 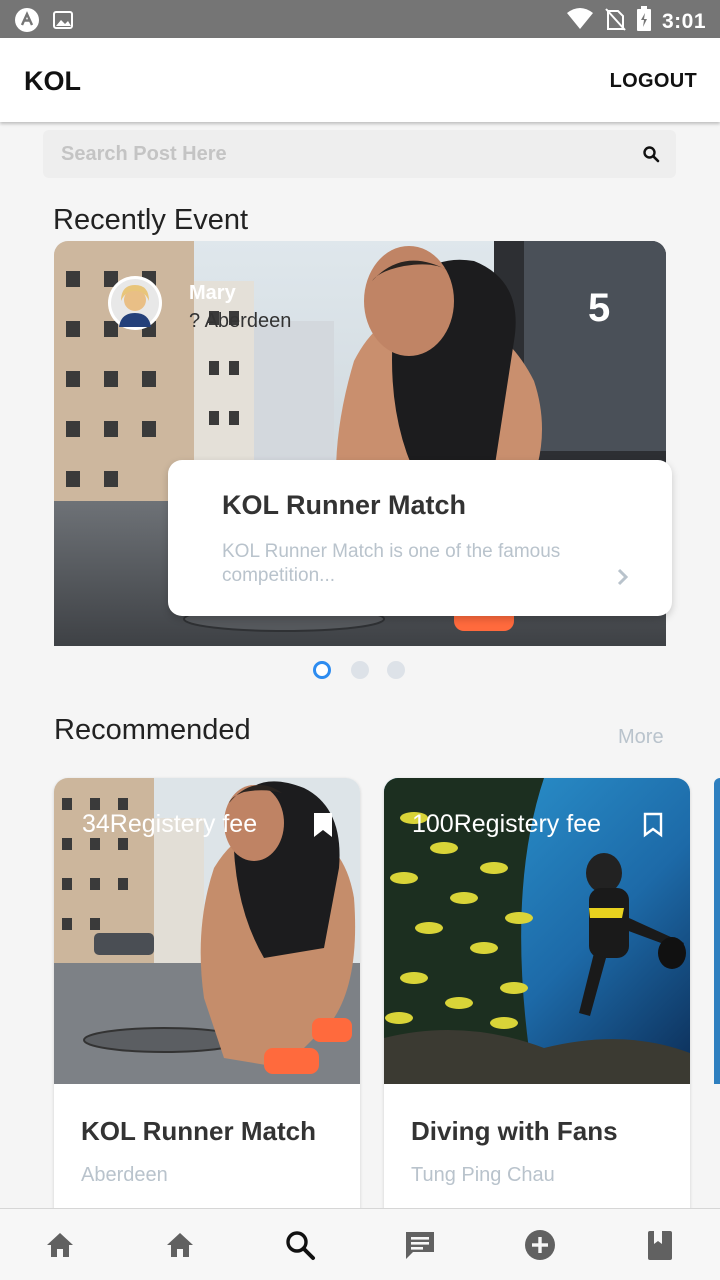 What do you see at coordinates (683, 21) in the screenshot?
I see `status-time: 3:01` at bounding box center [683, 21].